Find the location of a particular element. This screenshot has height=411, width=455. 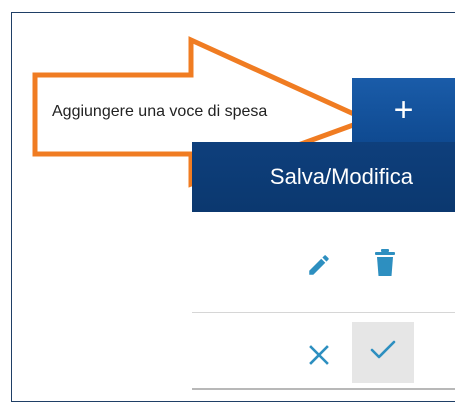

expense-row is located at coordinates (323, 262).